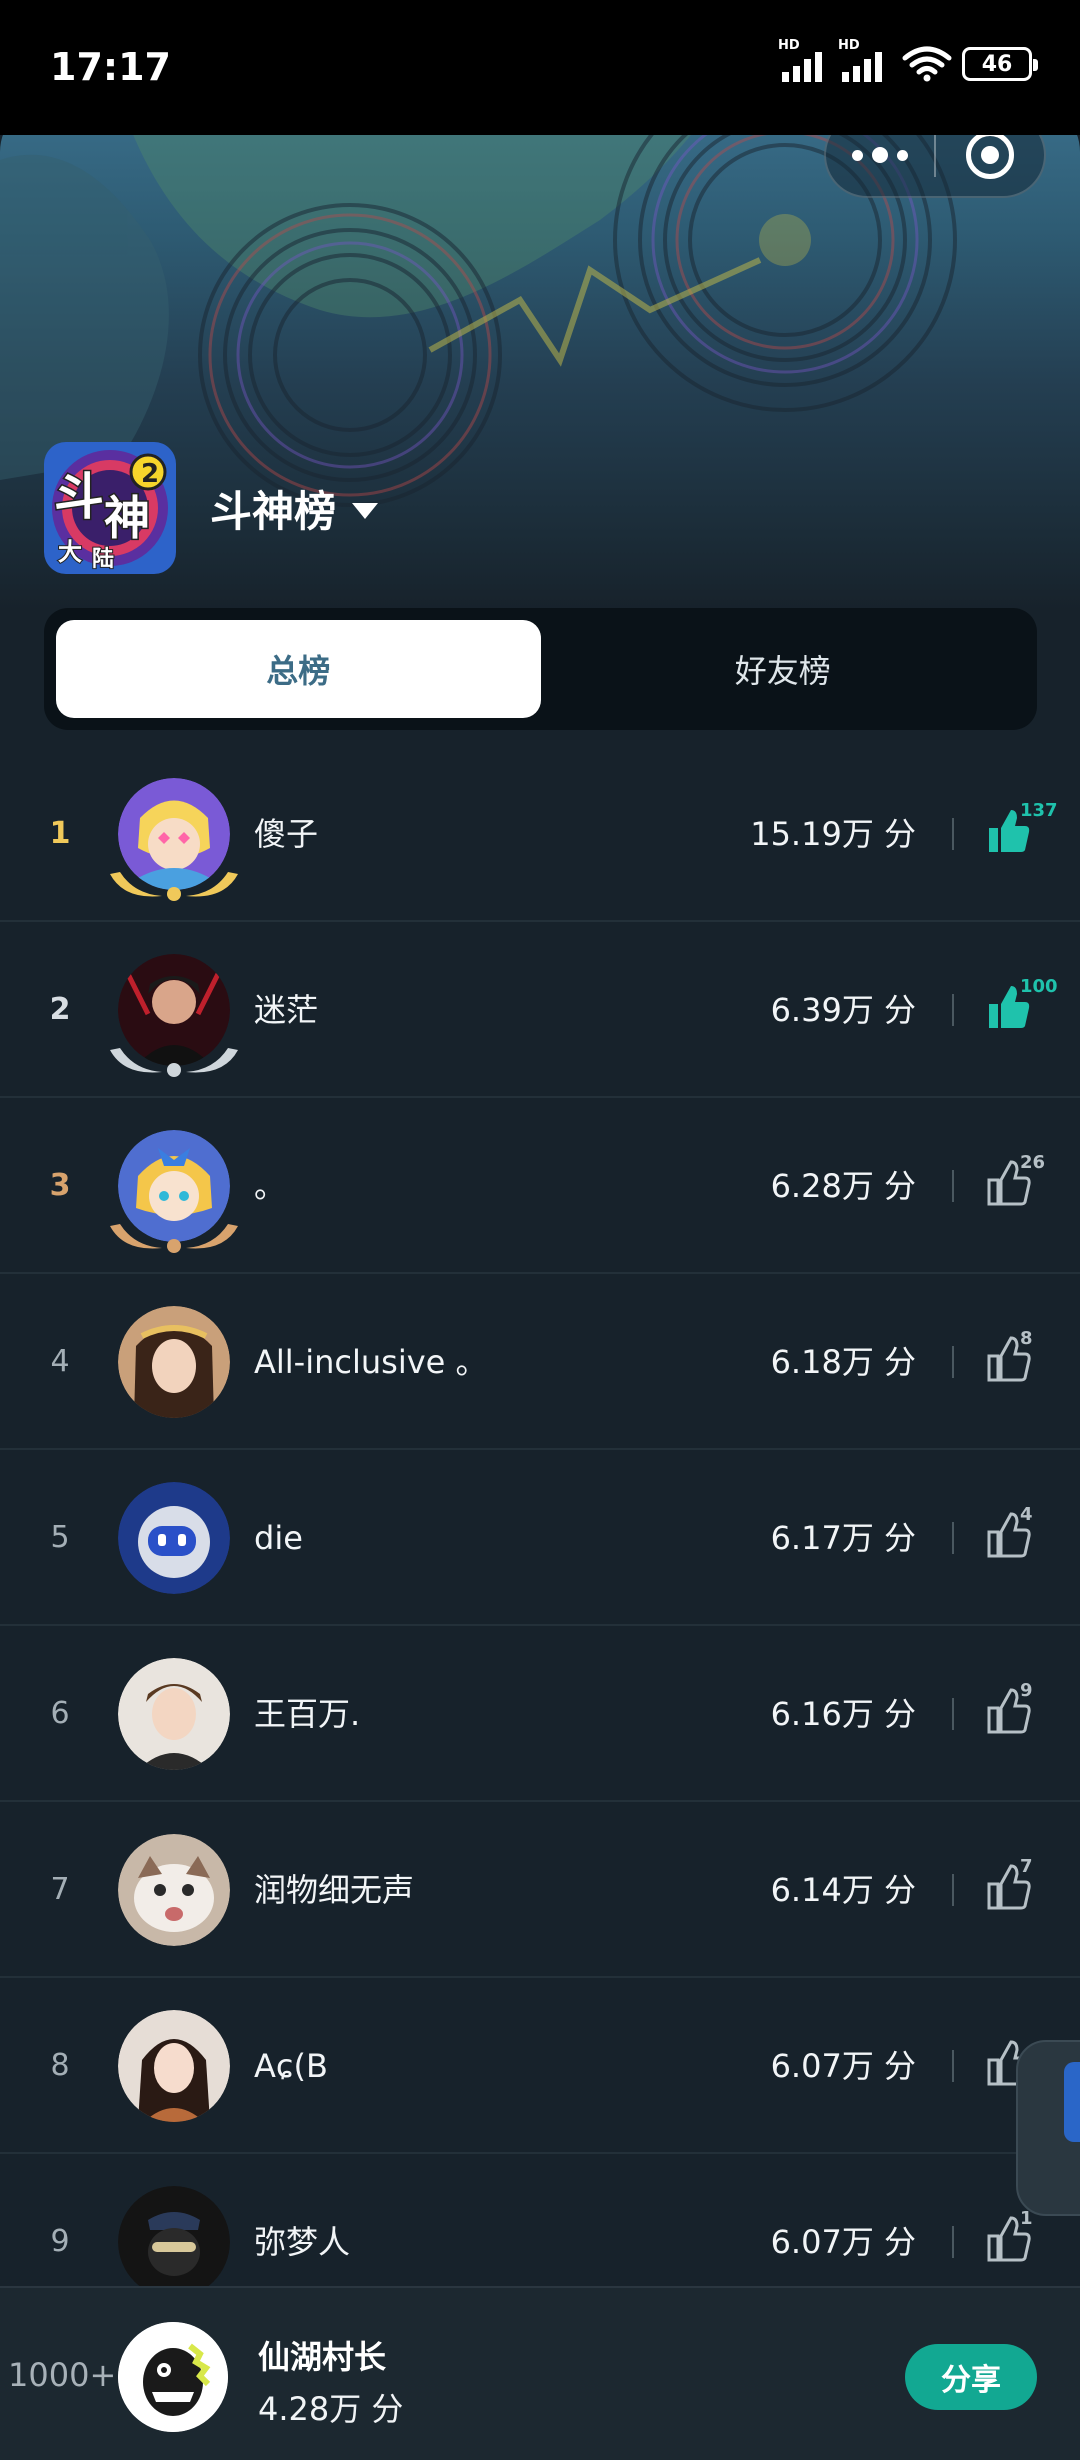 The image size is (1080, 2460). I want to click on svg-text: 大, so click(70, 552).